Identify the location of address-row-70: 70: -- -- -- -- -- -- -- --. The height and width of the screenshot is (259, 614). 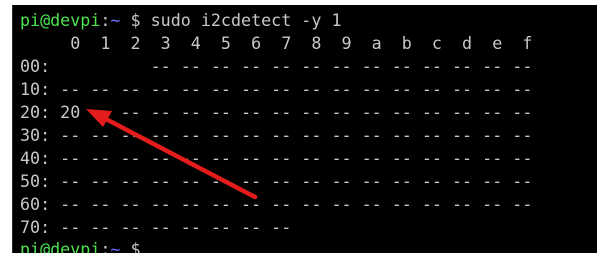
(156, 227).